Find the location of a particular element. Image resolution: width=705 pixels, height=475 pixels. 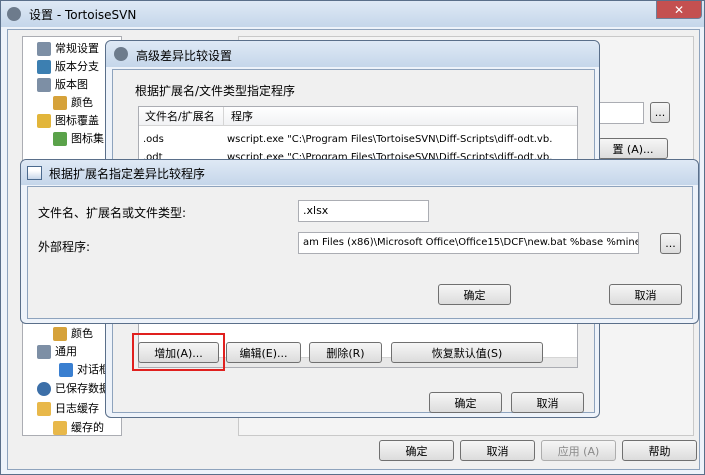

col-header-ext: 文件名/扩展名 is located at coordinates (180, 116).